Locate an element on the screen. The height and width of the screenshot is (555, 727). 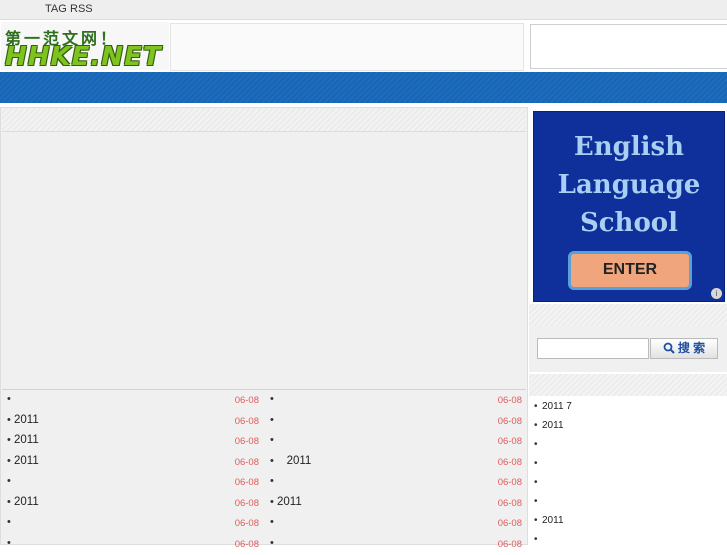
ad-title: English Language School is located at coordinates (629, 185).